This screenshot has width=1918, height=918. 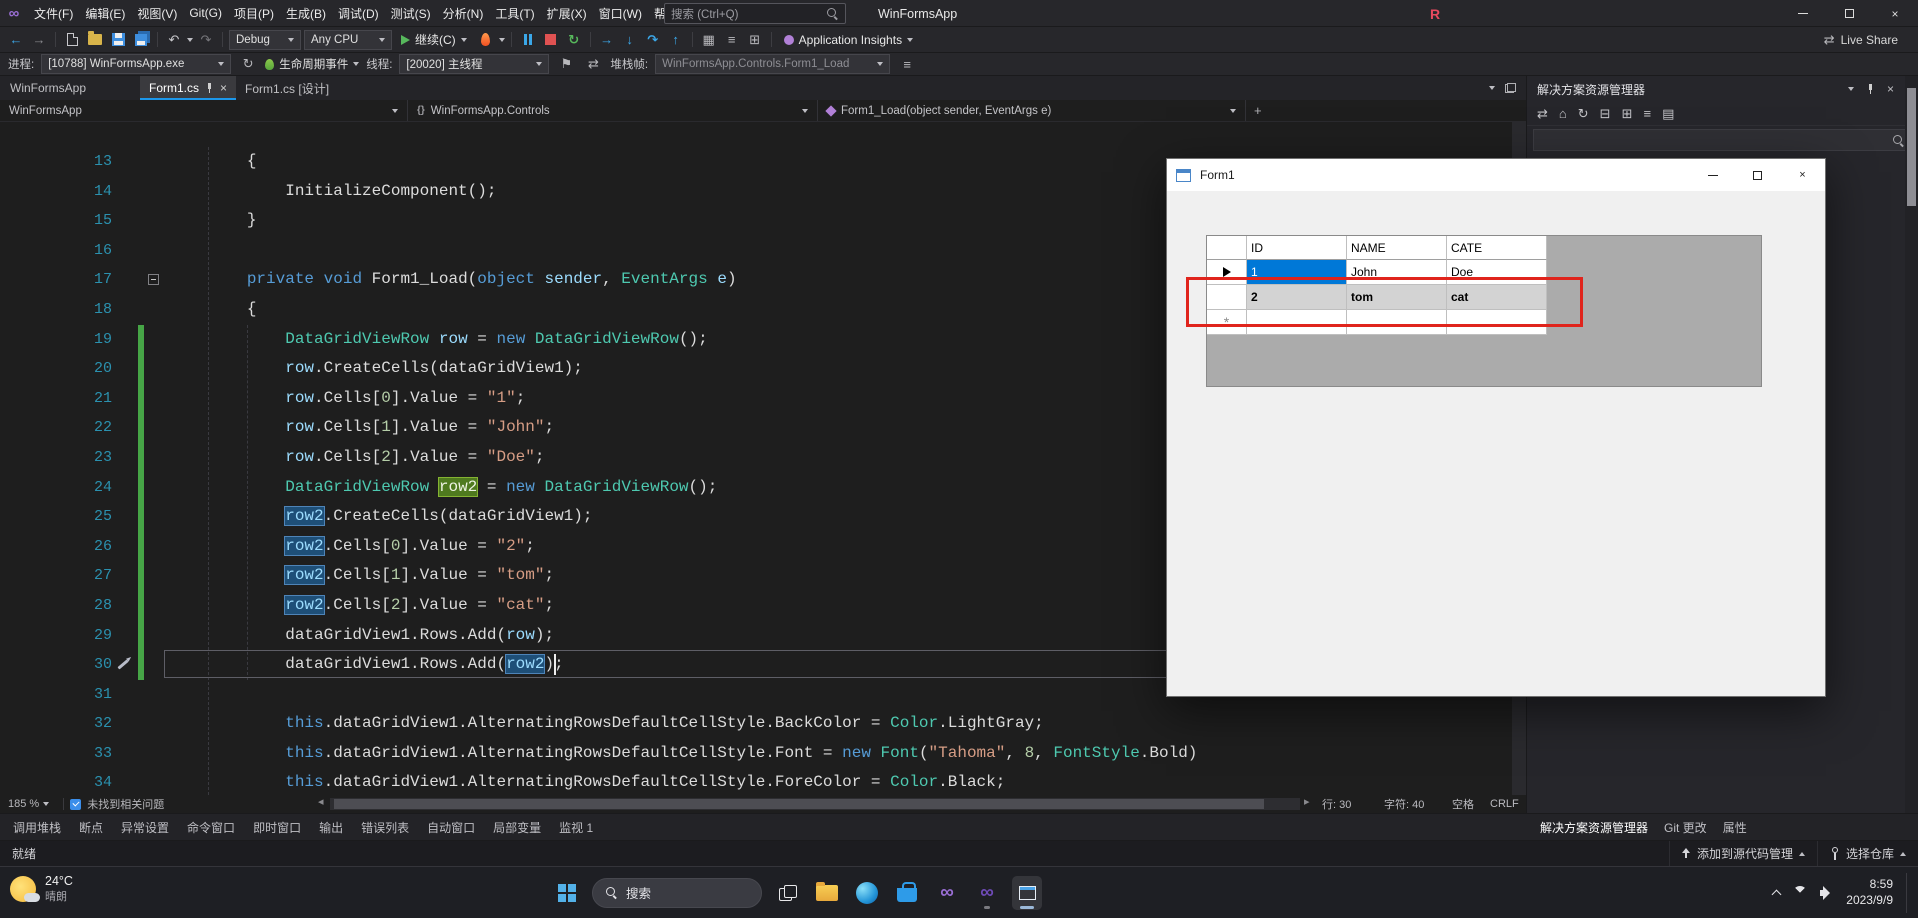 I want to click on editor-horizontal-scrollbar, so click(x=815, y=804).